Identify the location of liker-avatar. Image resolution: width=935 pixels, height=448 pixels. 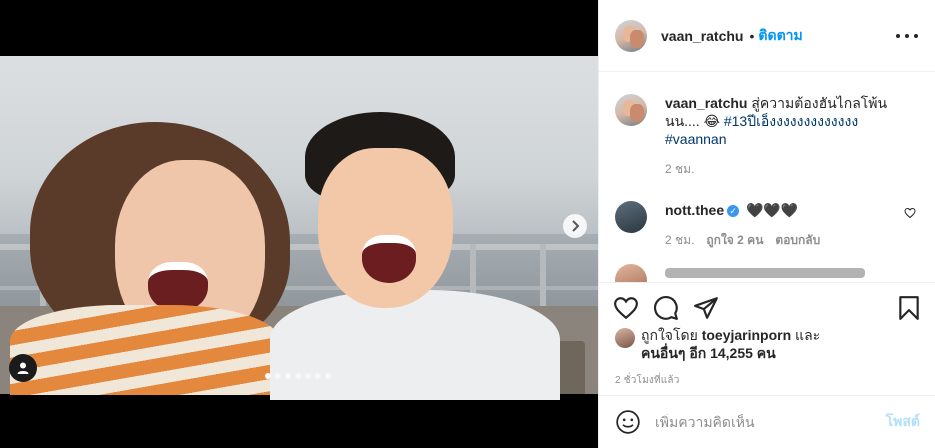
(625, 338).